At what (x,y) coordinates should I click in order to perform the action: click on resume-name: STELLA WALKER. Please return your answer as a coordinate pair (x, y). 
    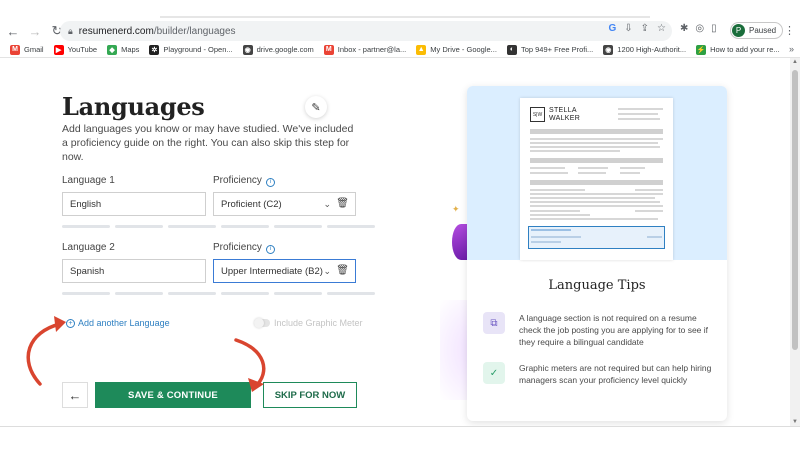
    Looking at the image, I should click on (565, 114).